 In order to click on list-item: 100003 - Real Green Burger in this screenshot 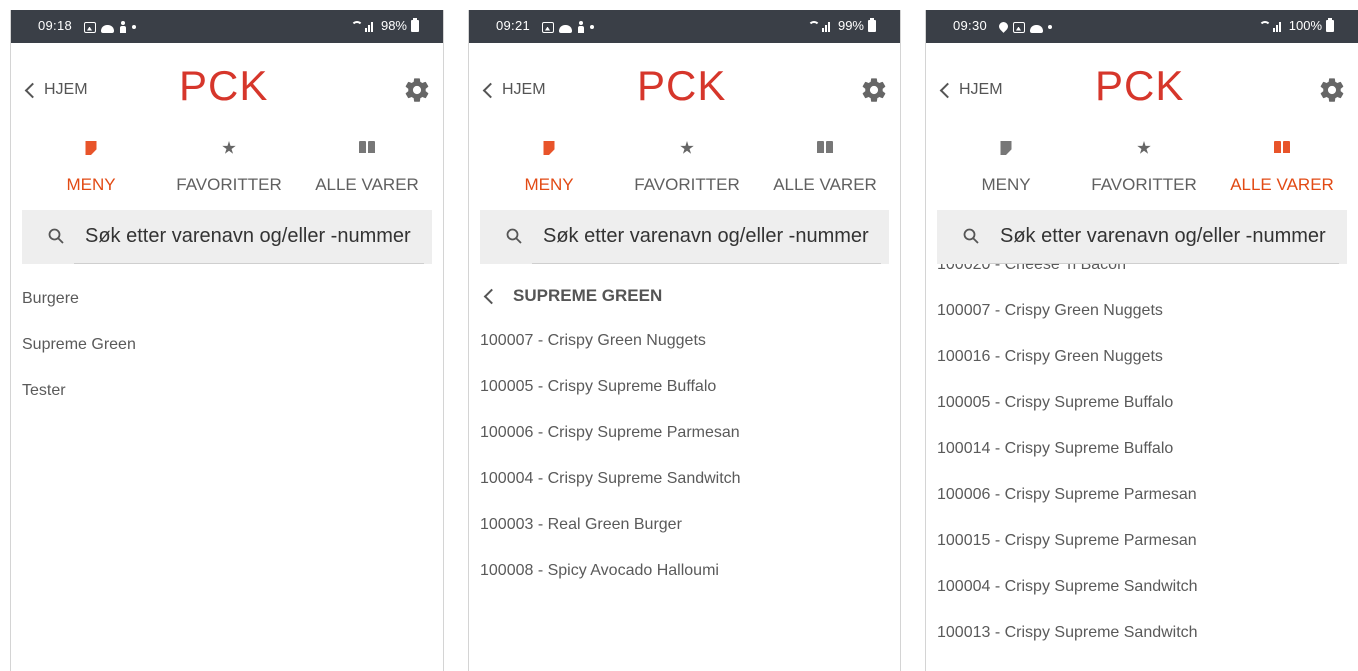, I will do `click(690, 525)`.